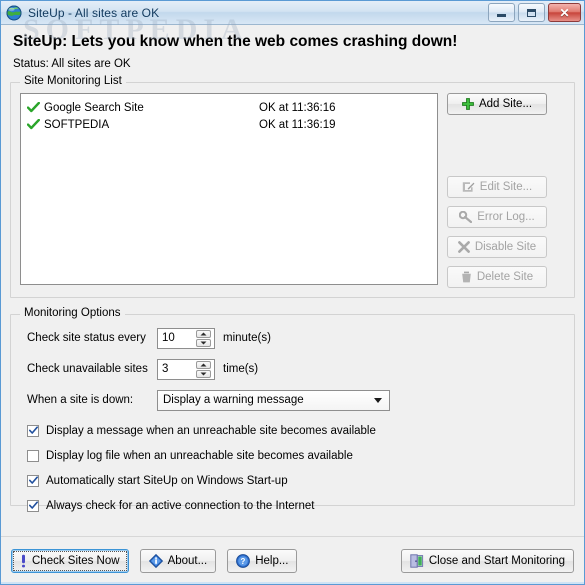 This screenshot has height=585, width=585. Describe the element at coordinates (76, 560) in the screenshot. I see `check-sites-now-label: Check Sites Now` at that location.